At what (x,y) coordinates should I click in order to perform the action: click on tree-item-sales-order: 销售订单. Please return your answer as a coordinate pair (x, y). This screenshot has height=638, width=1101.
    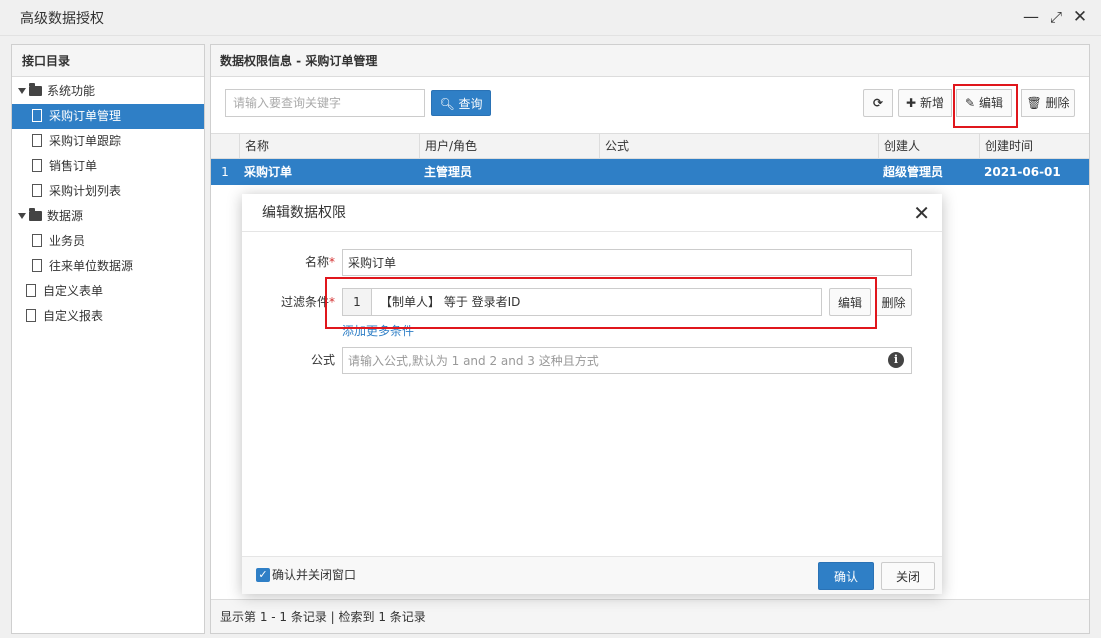
    Looking at the image, I should click on (108, 166).